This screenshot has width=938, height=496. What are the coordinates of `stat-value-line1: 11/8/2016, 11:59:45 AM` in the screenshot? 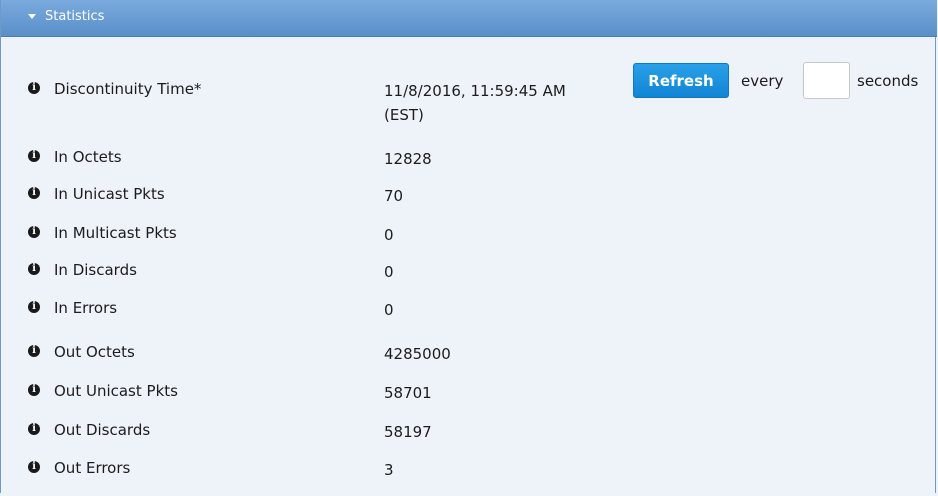 It's located at (475, 91).